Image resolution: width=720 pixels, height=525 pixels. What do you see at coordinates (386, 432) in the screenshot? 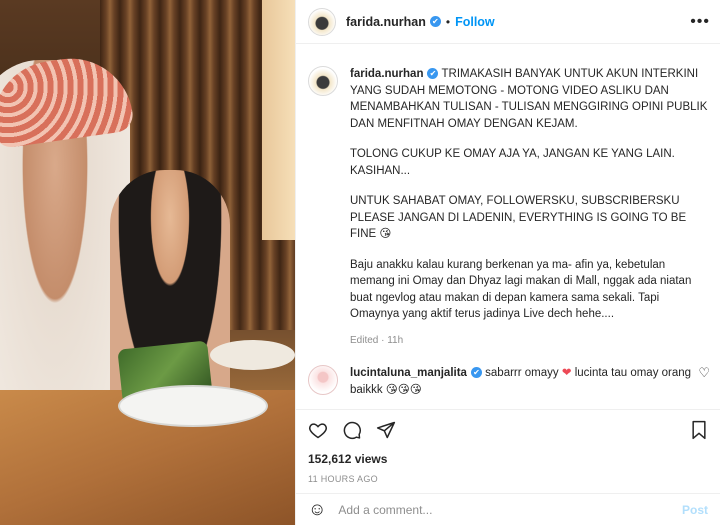
I see `share-icon` at bounding box center [386, 432].